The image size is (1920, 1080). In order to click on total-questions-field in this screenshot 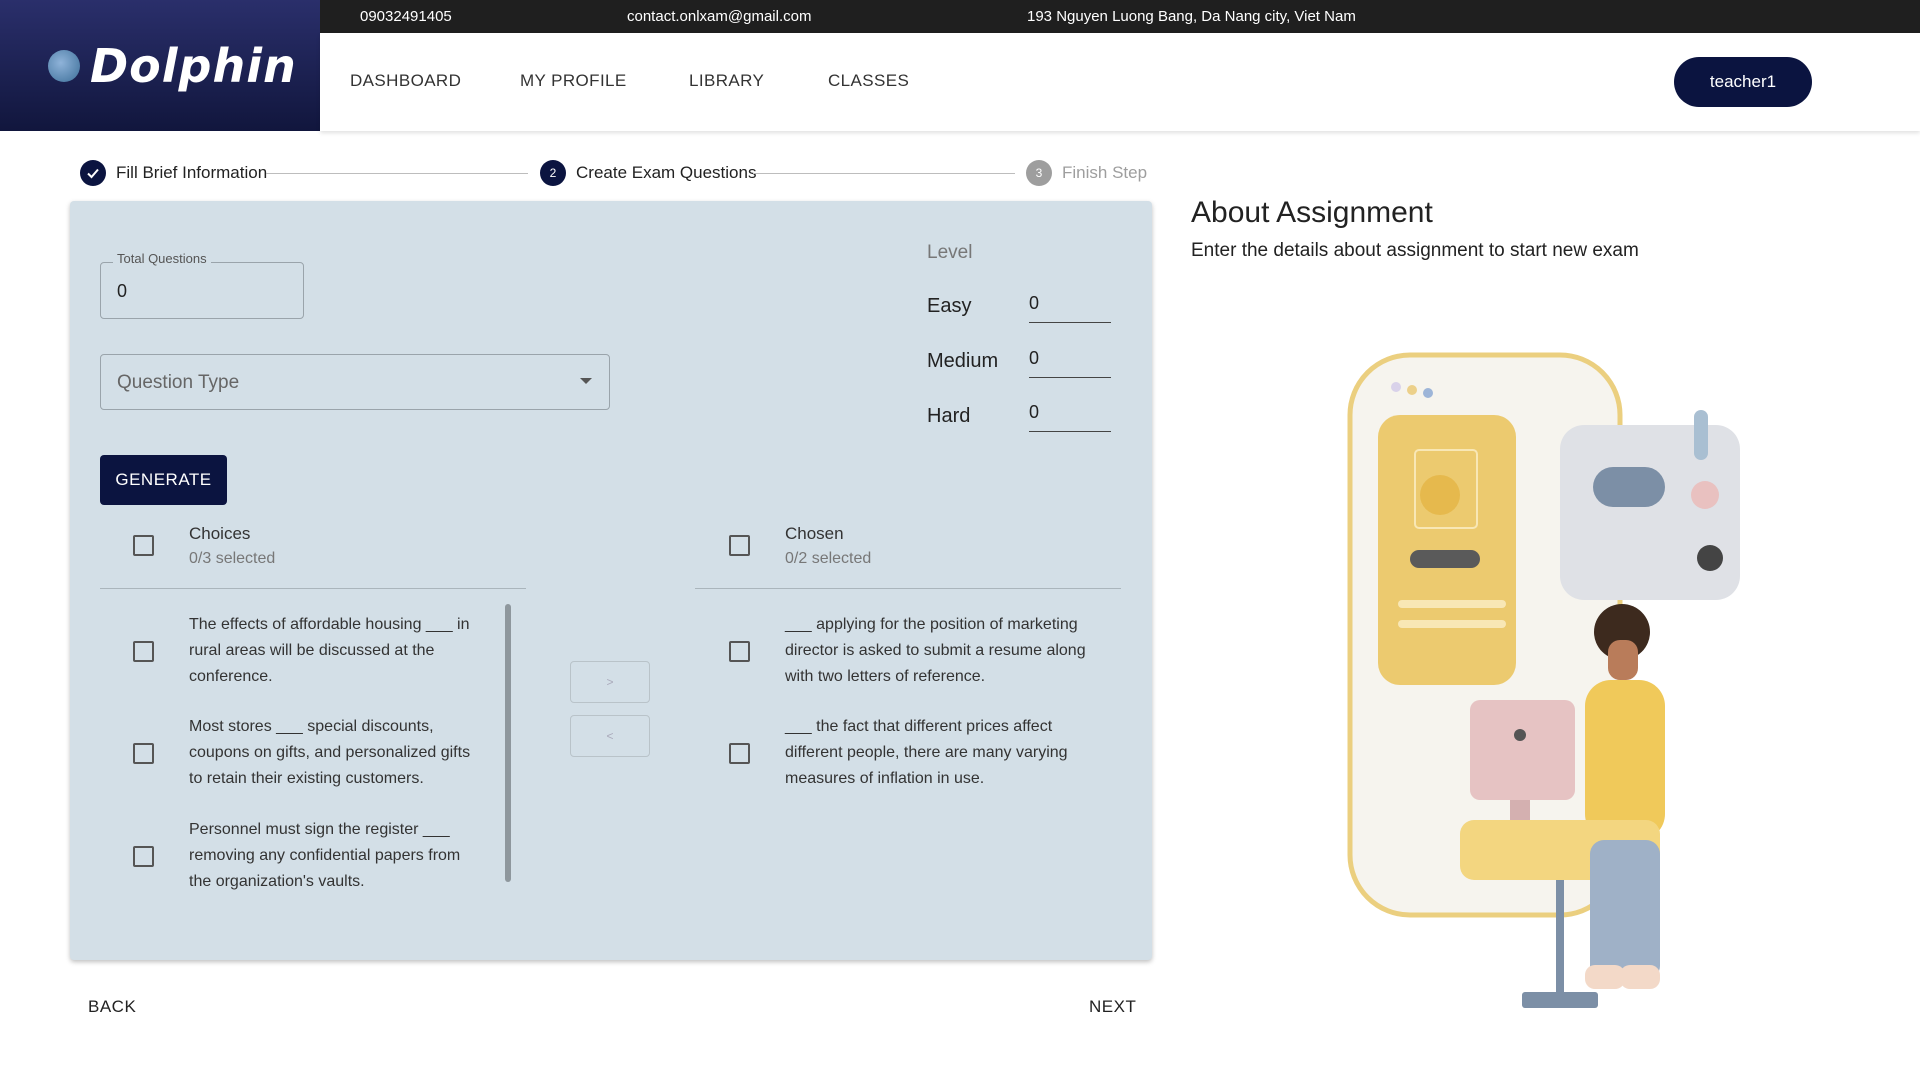, I will do `click(202, 290)`.